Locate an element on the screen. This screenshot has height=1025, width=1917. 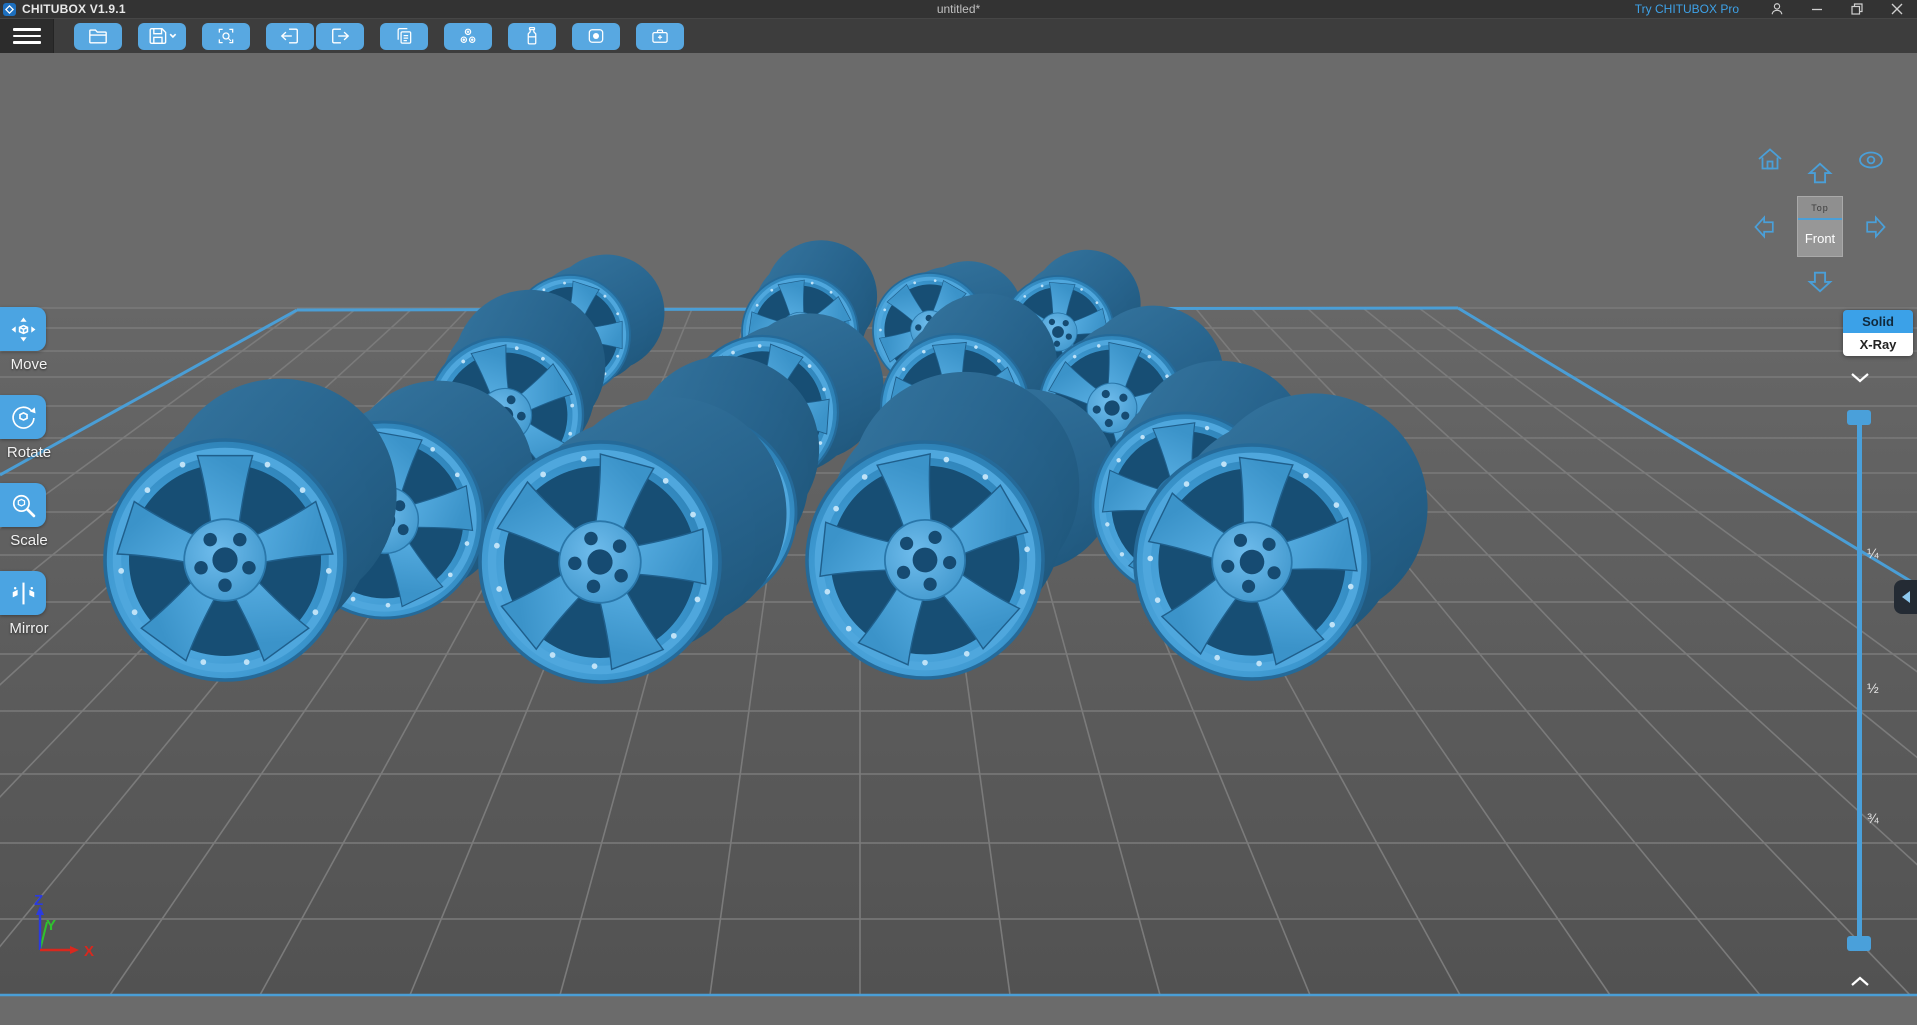
repair-icon is located at coordinates (660, 36).